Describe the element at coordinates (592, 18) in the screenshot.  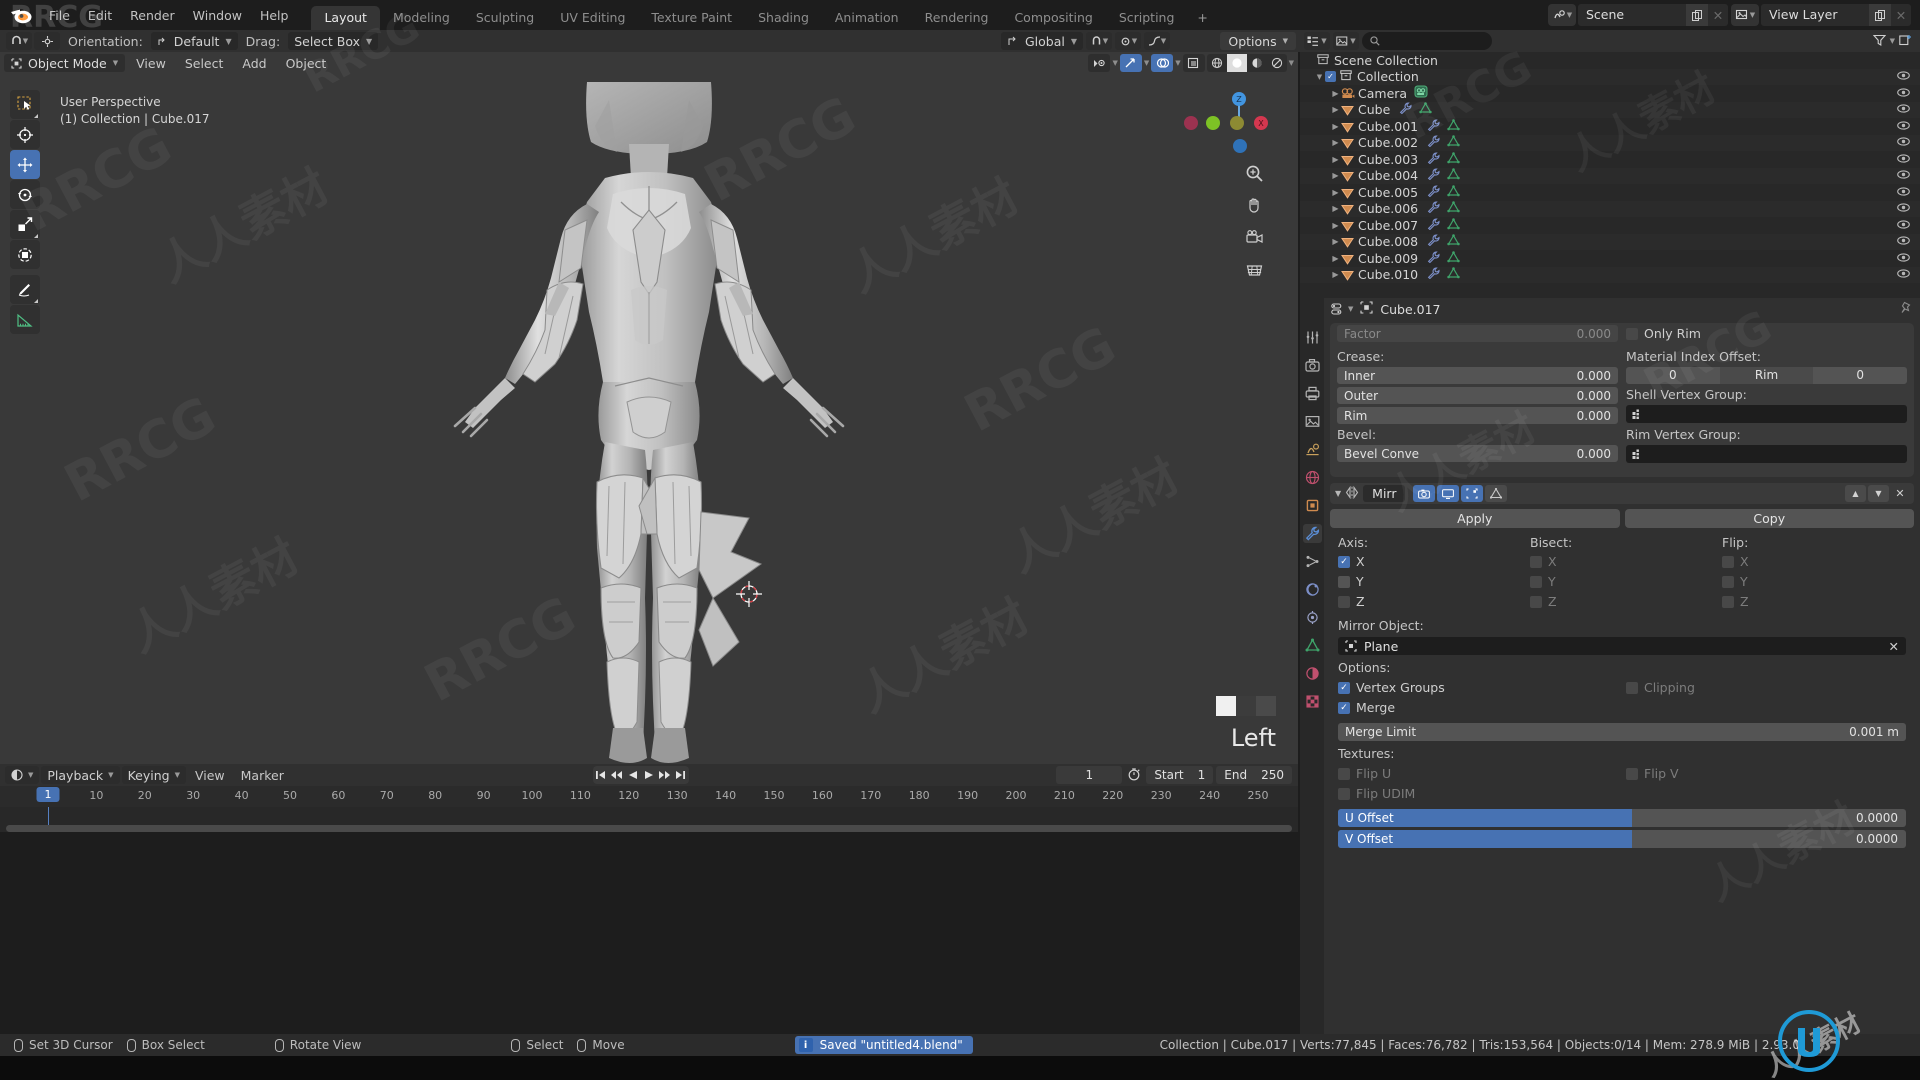
I see `tab-uv-editing: UV Editing` at that location.